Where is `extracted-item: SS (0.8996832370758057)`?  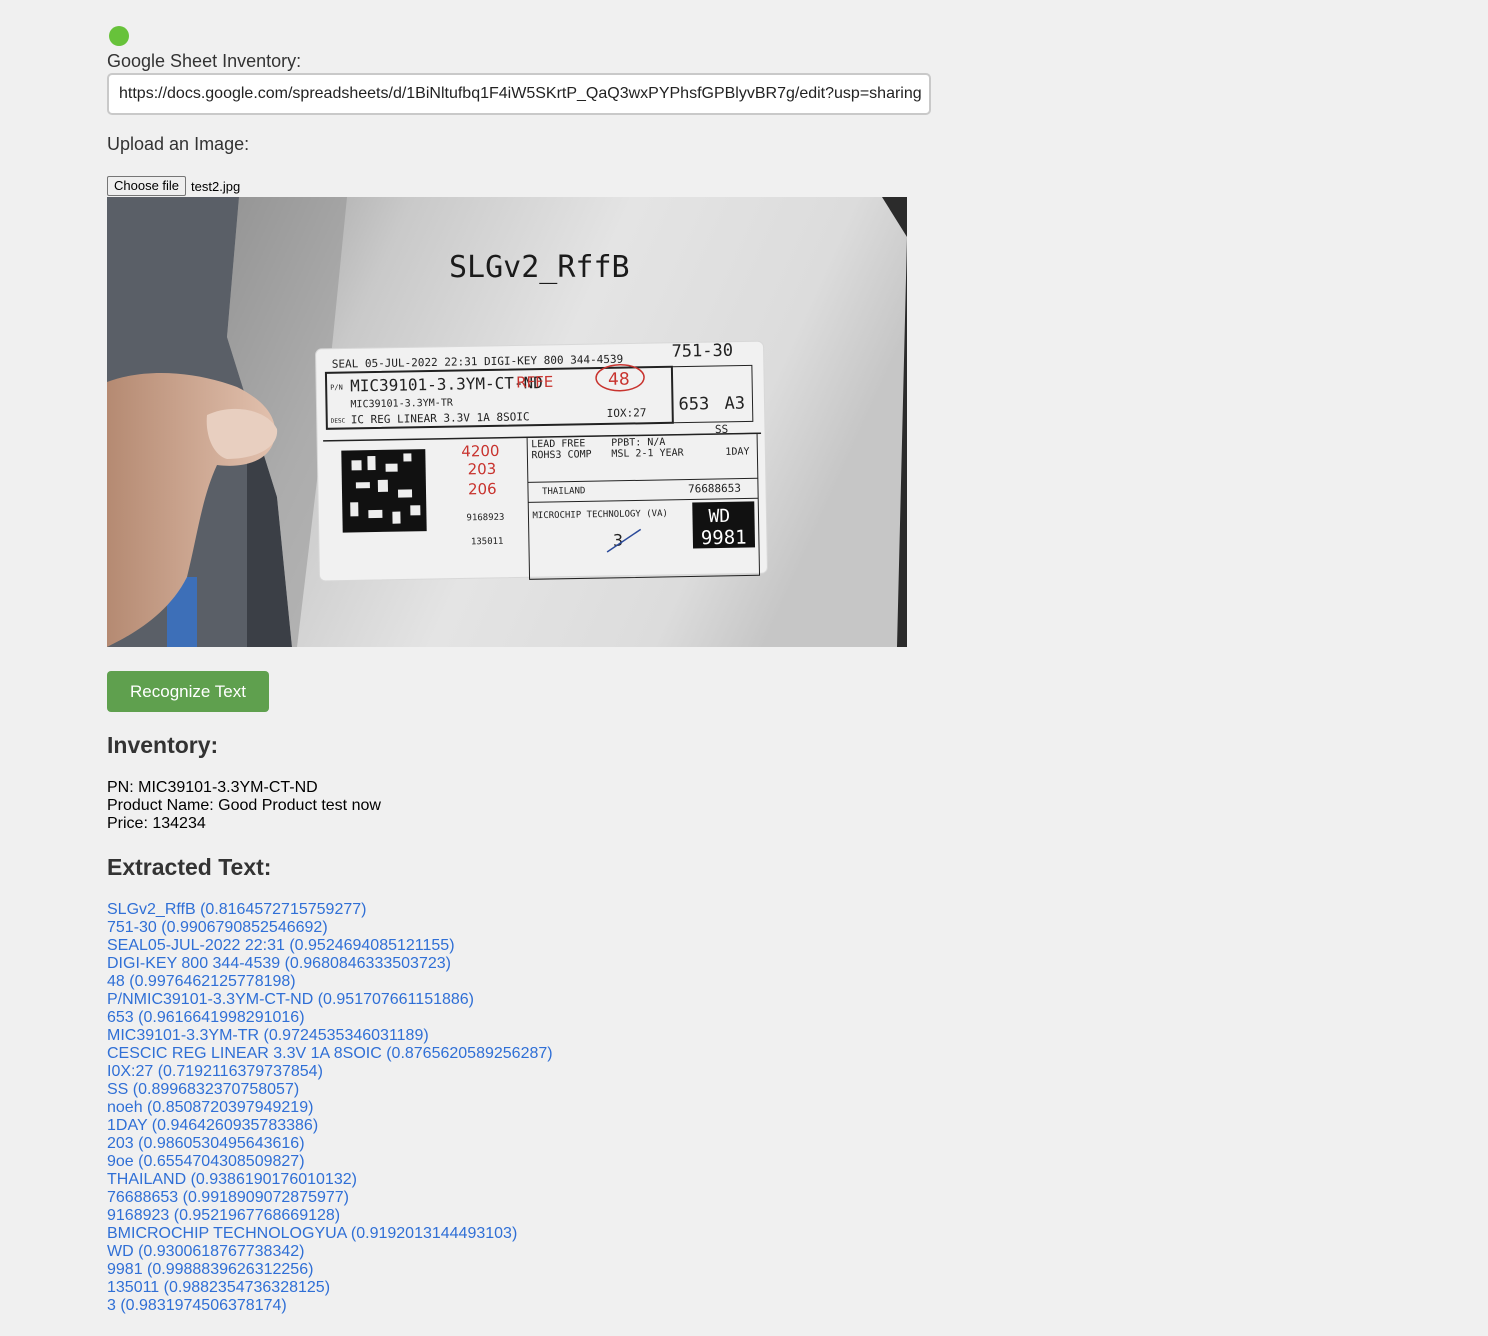 extracted-item: SS (0.8996832370758057) is located at coordinates (330, 1090).